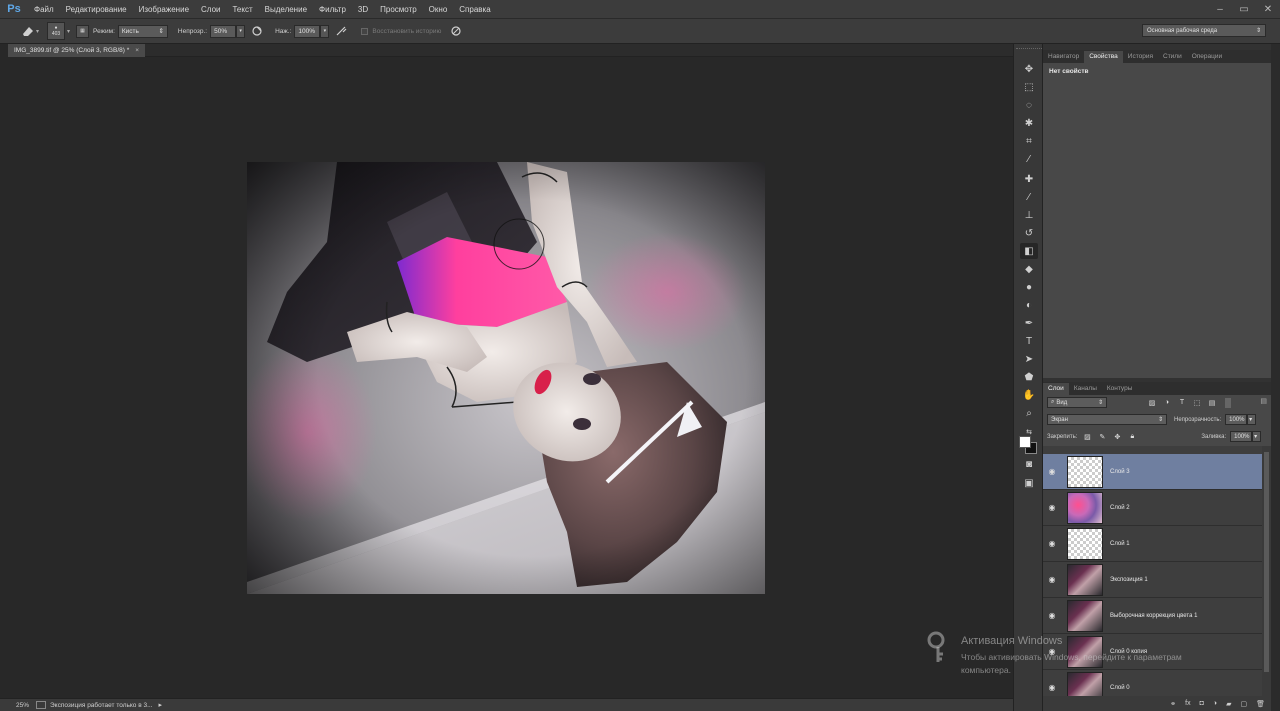 Image resolution: width=1280 pixels, height=711 pixels. What do you see at coordinates (1236, 419) in the screenshot?
I see `layer-opacity-input: 100%` at bounding box center [1236, 419].